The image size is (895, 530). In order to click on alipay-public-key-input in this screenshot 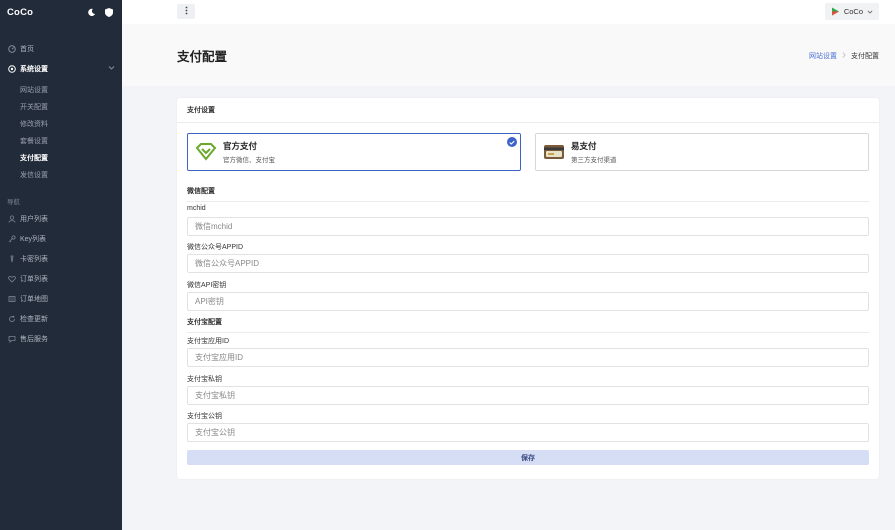, I will do `click(528, 432)`.